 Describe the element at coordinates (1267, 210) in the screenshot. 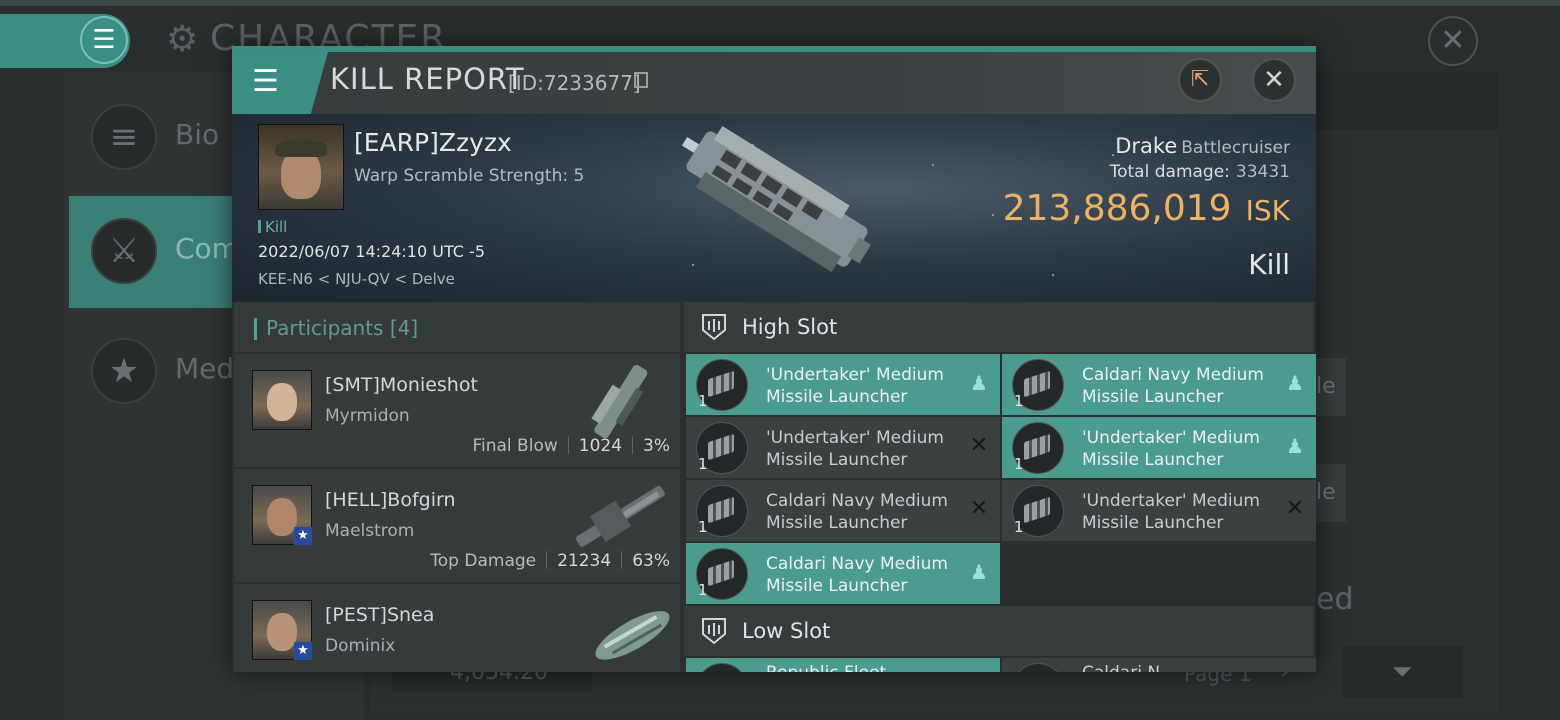

I see `isk-unit: ISK` at that location.